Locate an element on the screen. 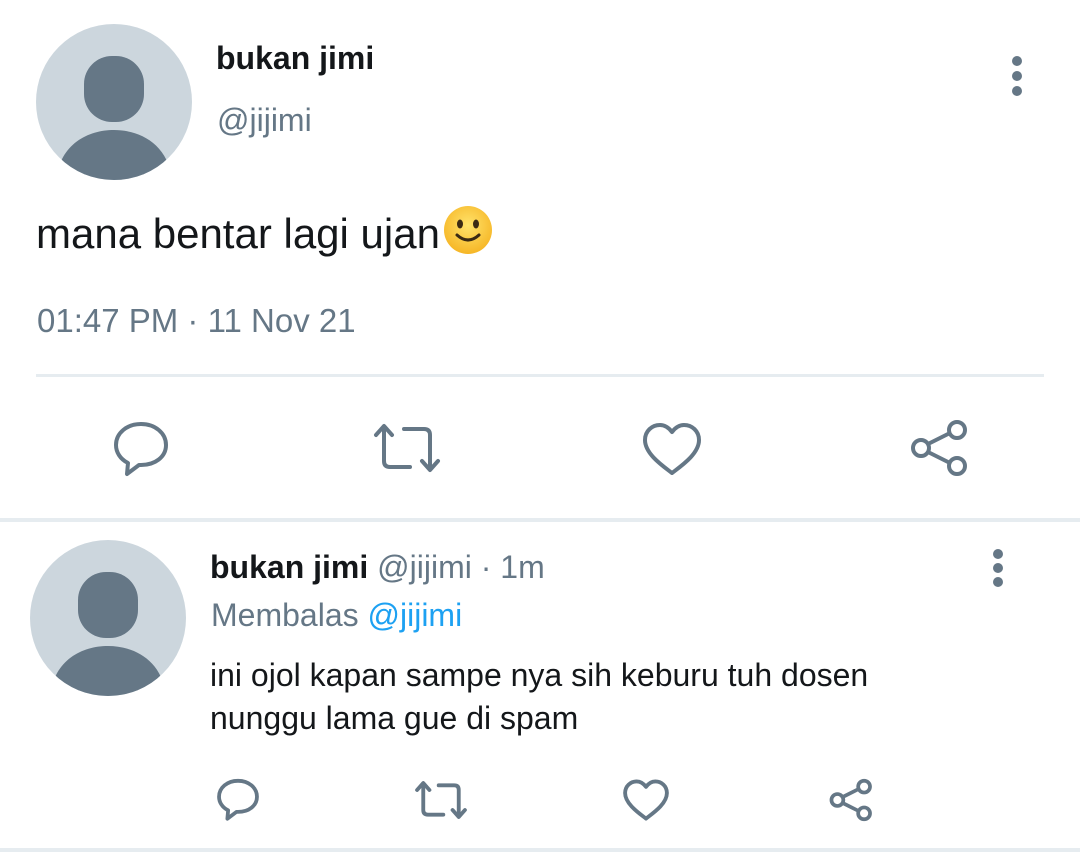 This screenshot has height=852, width=1080. tweet-text-content: mana bentar lagi ujan is located at coordinates (238, 233).